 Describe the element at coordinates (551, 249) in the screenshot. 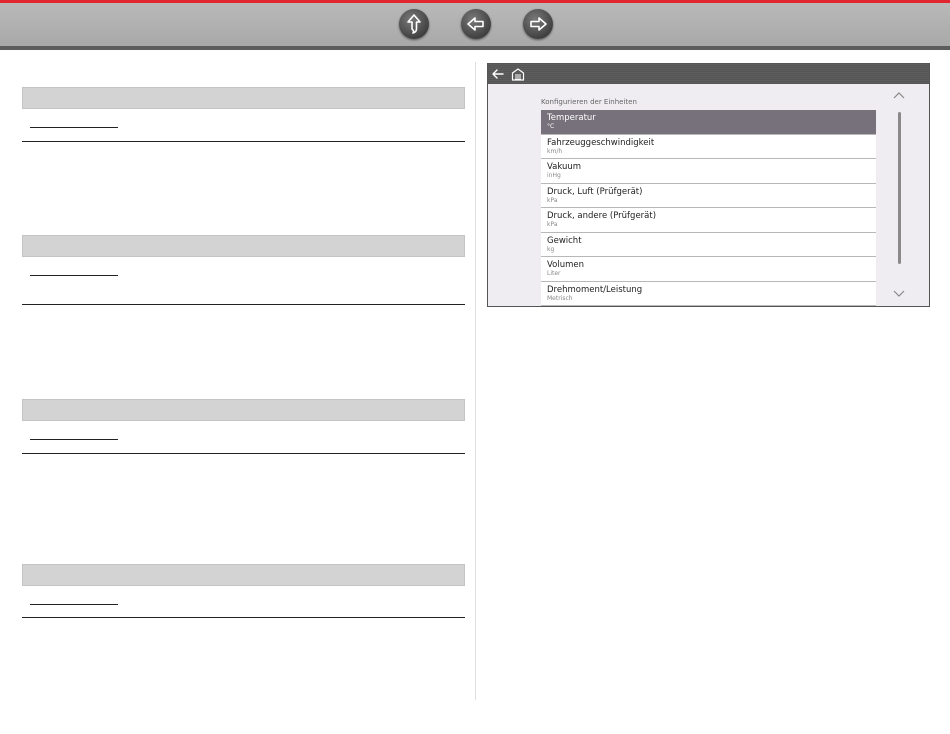

I see `item-unit: kg` at that location.